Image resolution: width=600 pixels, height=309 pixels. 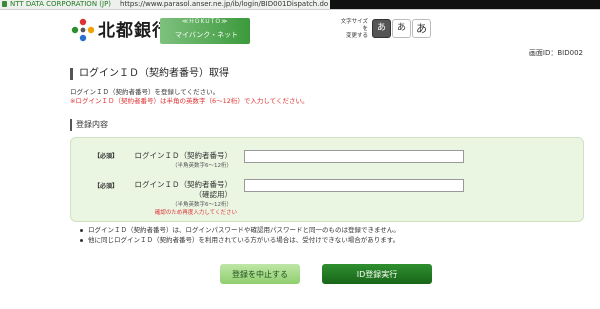 I want to click on login-id-hint: （半角英数字6～12桁）, so click(x=202, y=166).